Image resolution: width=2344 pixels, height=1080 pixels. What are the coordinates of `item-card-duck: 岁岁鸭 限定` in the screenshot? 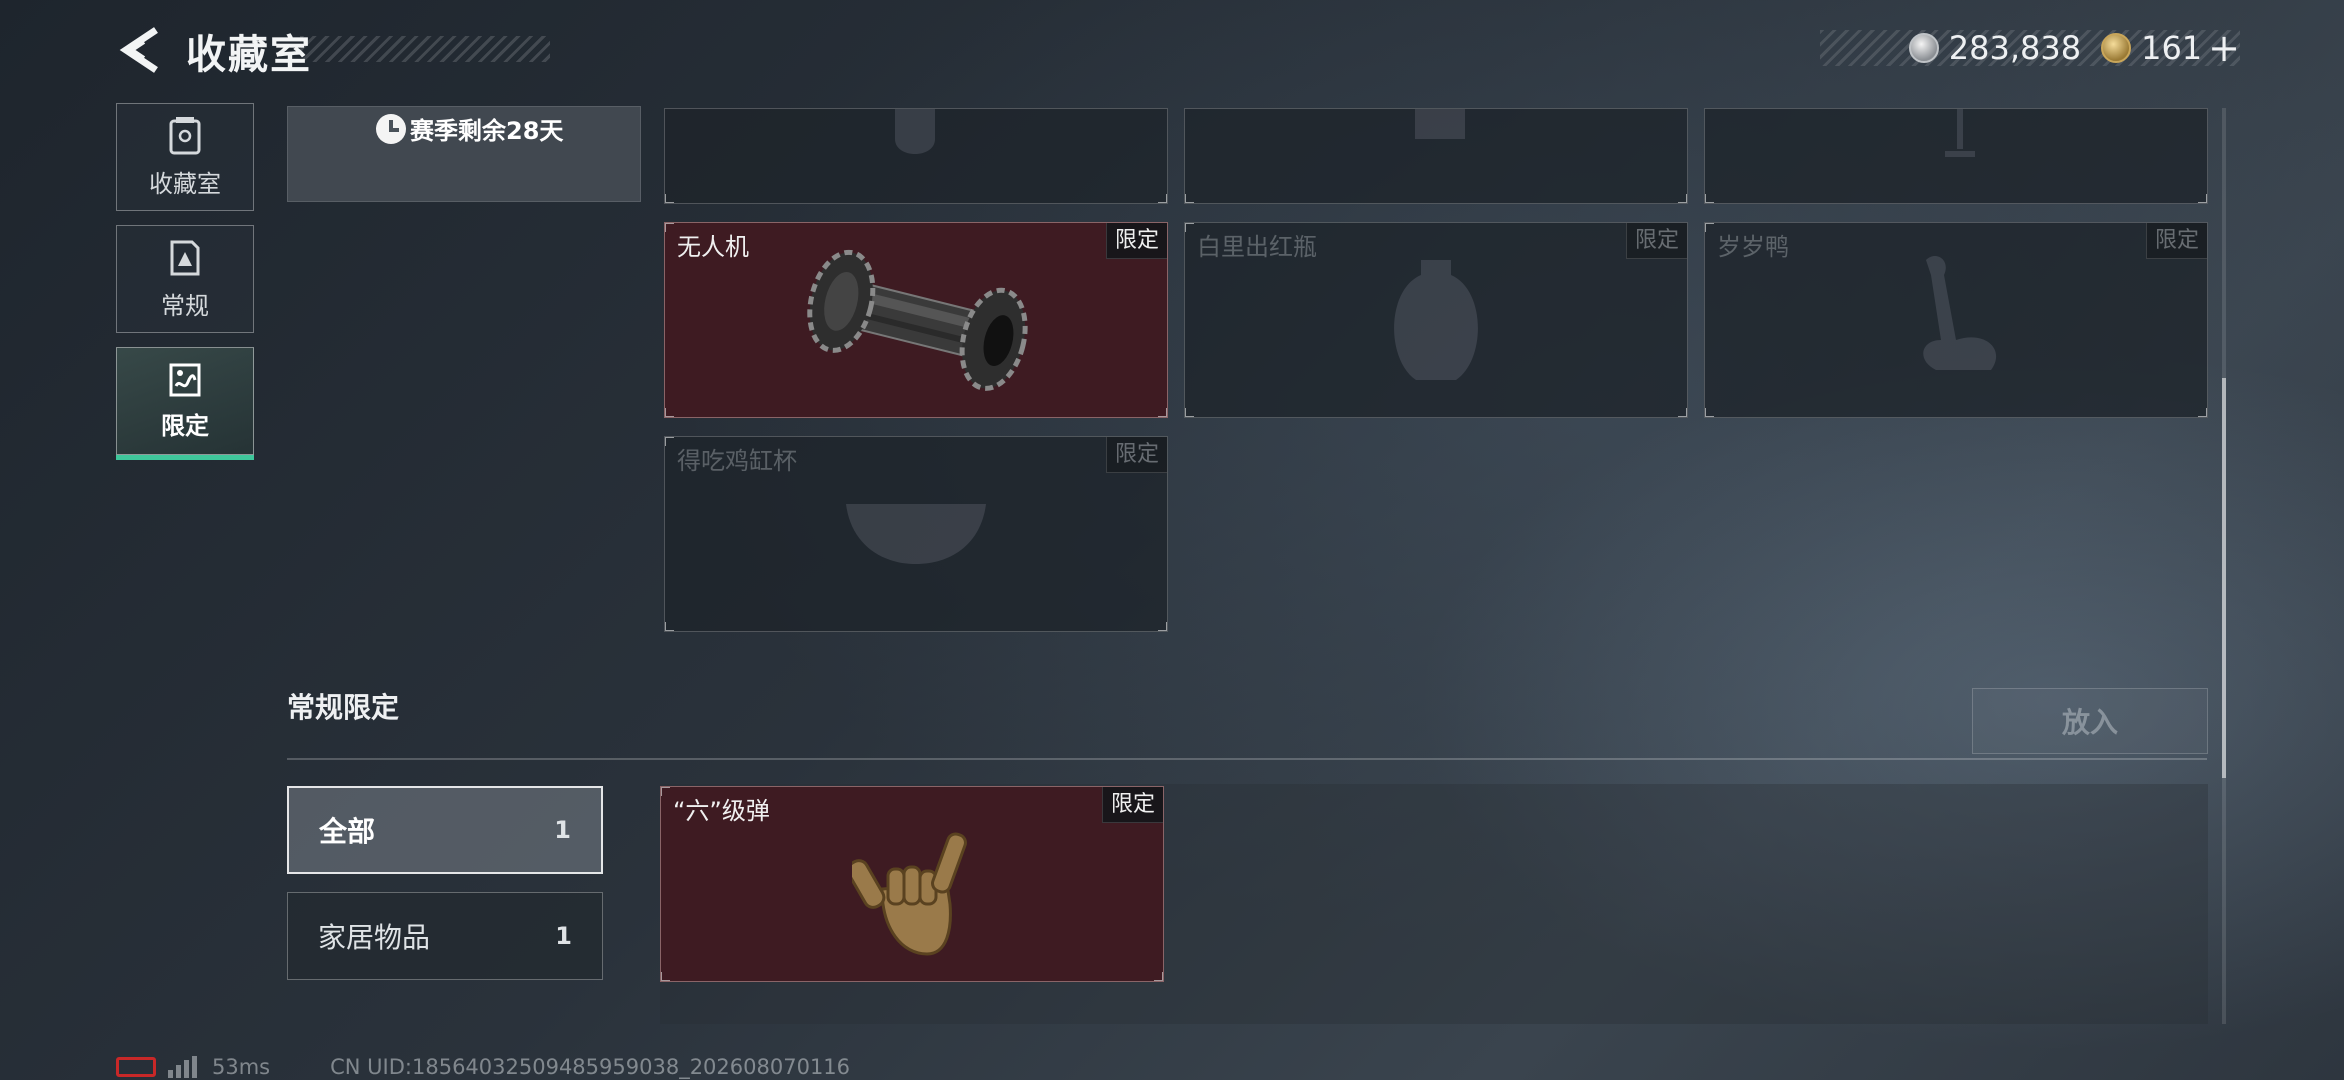 It's located at (1956, 320).